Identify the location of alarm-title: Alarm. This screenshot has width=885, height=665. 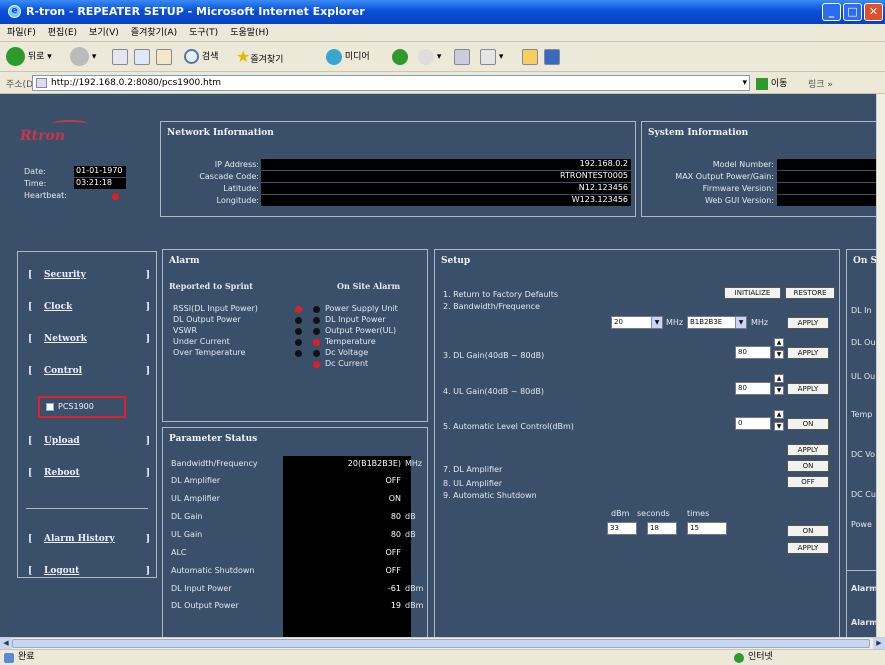
(184, 261).